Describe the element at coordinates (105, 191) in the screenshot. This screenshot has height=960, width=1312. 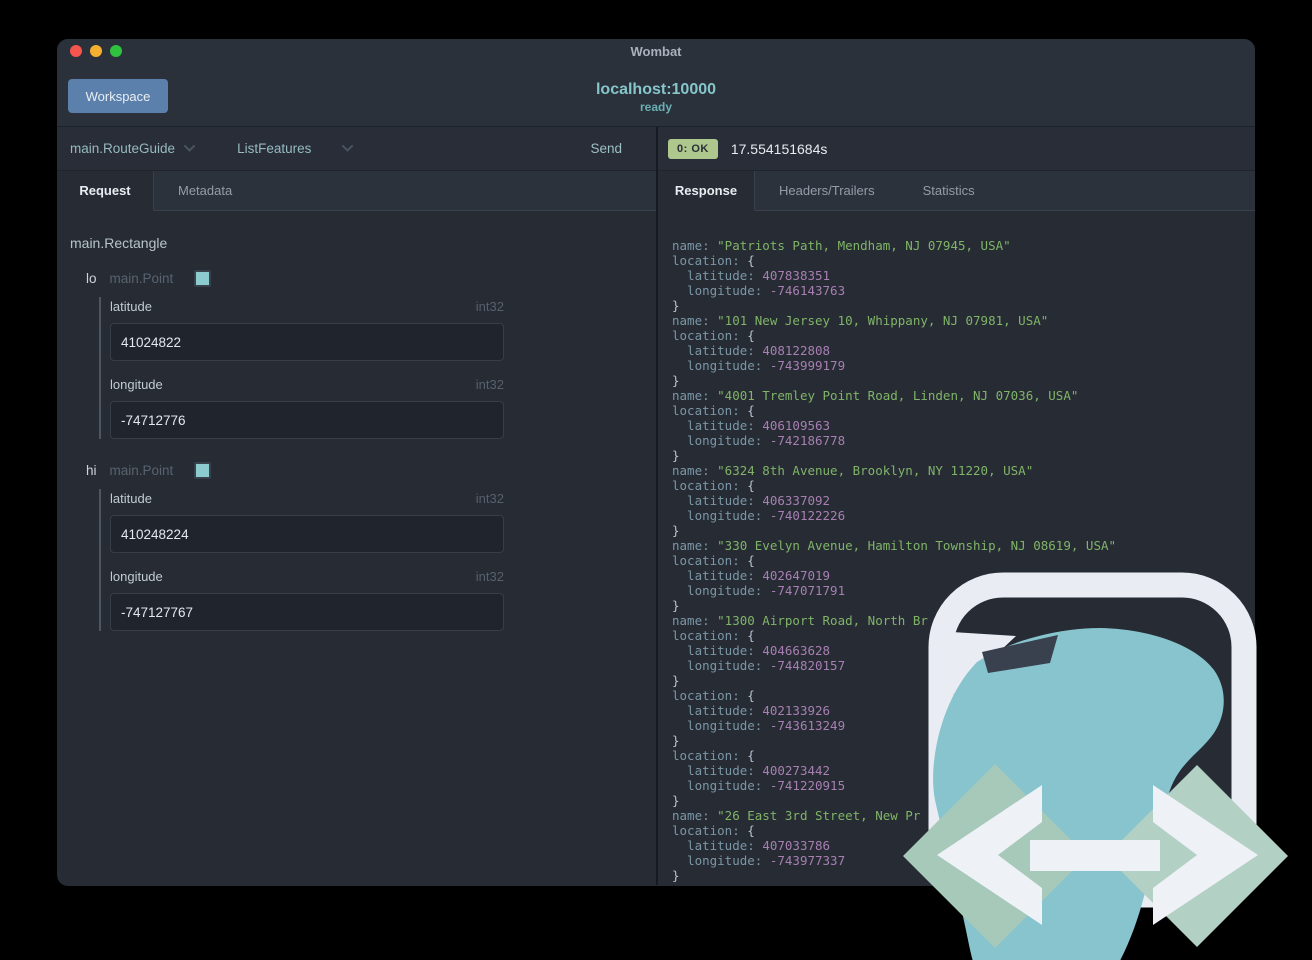
I see `tab-request: Request` at that location.